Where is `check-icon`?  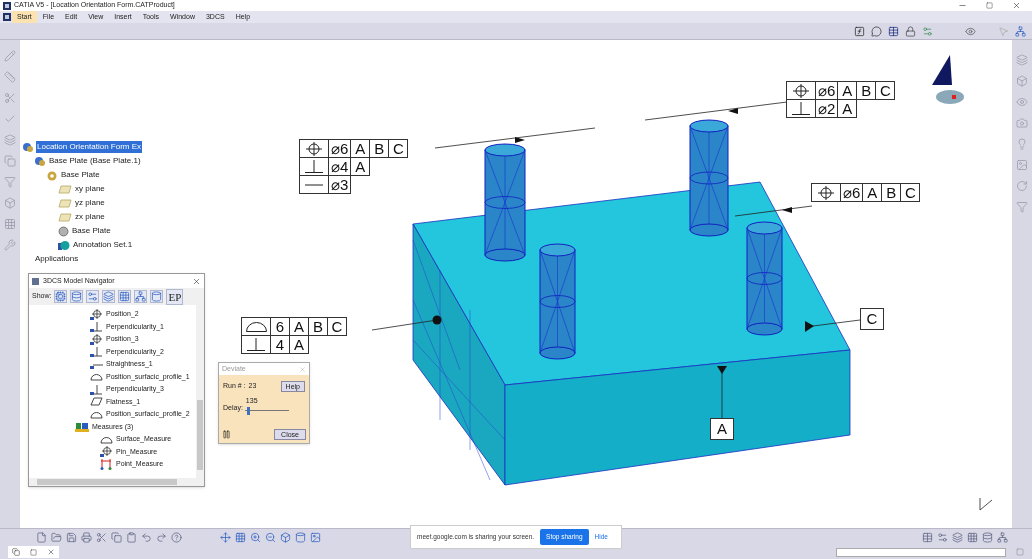 check-icon is located at coordinates (10, 119).